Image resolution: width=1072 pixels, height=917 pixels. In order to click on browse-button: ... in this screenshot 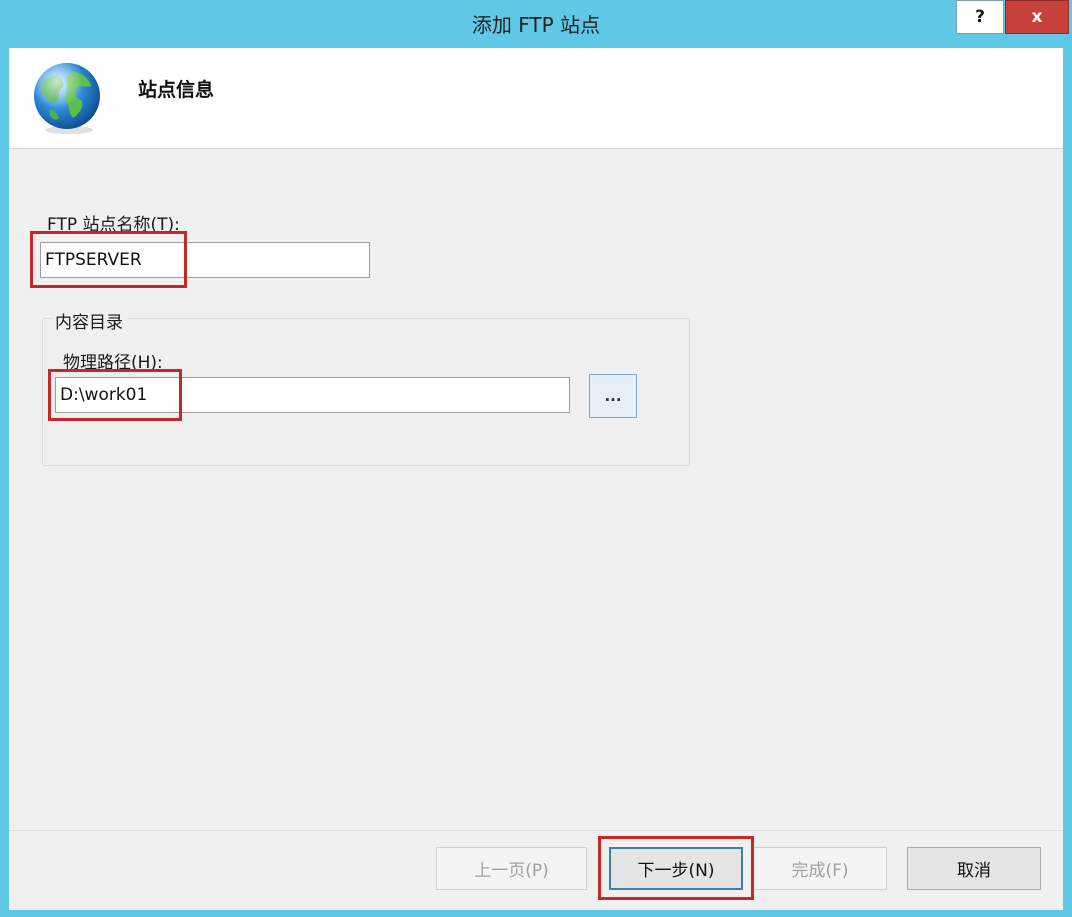, I will do `click(613, 396)`.